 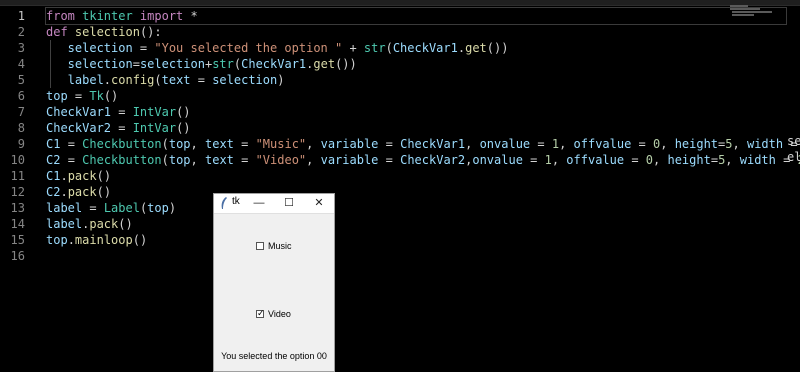 I want to click on tk-title-bar: tk — ☐ ✕, so click(x=274, y=204).